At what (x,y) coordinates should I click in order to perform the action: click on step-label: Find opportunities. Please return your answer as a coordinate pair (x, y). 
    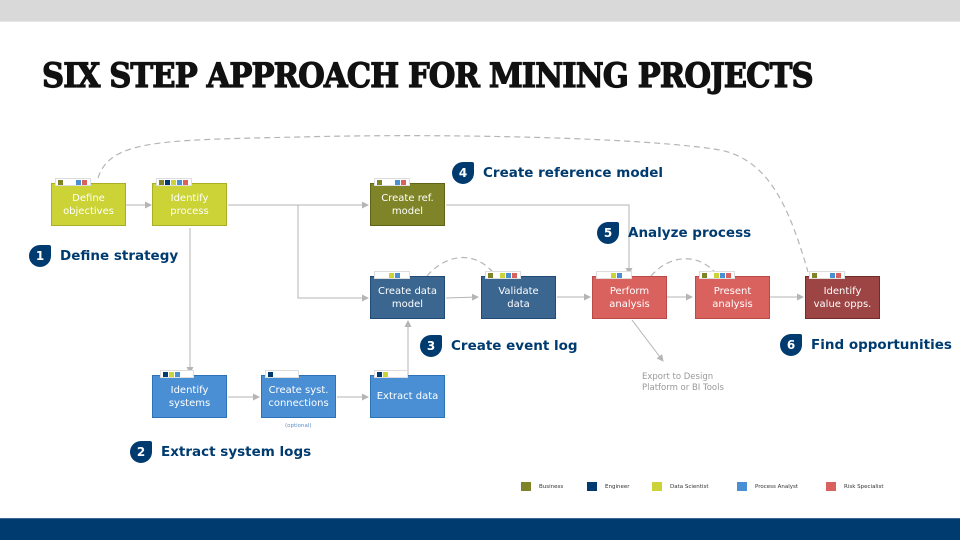
    Looking at the image, I should click on (881, 345).